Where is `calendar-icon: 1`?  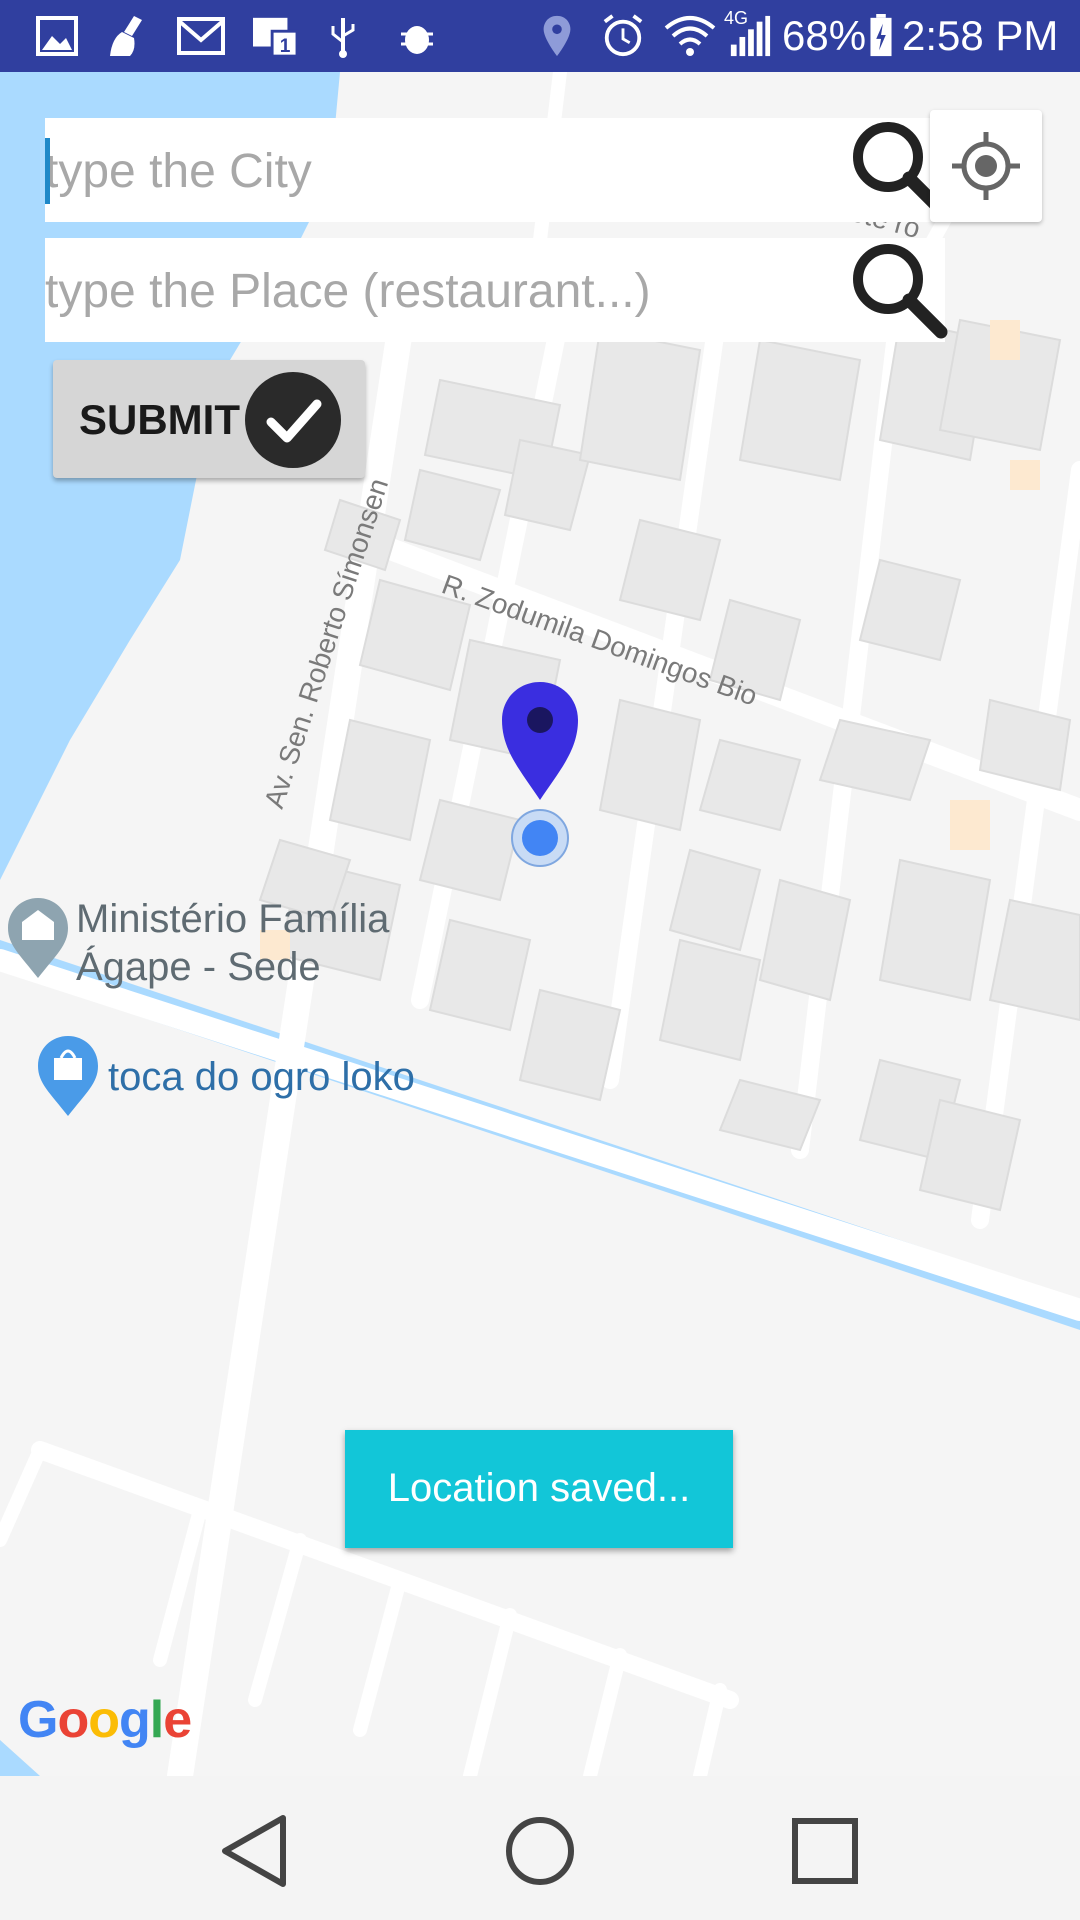 calendar-icon: 1 is located at coordinates (276, 37).